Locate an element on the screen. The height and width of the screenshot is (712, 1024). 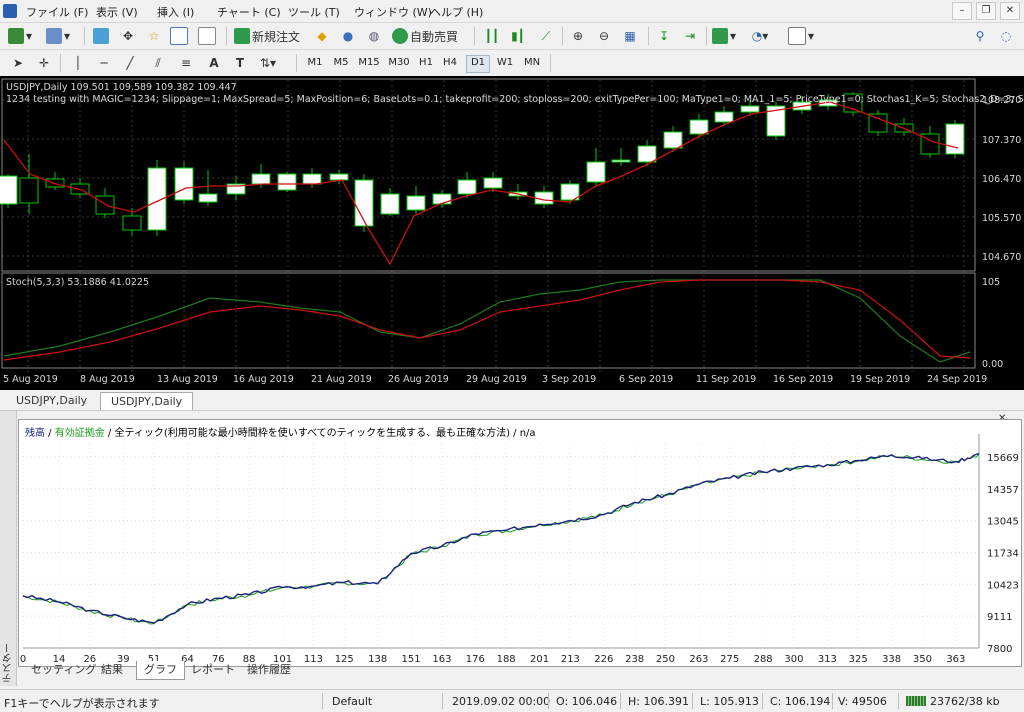
arrows-button: ⇅ ▾ is located at coordinates (268, 63).